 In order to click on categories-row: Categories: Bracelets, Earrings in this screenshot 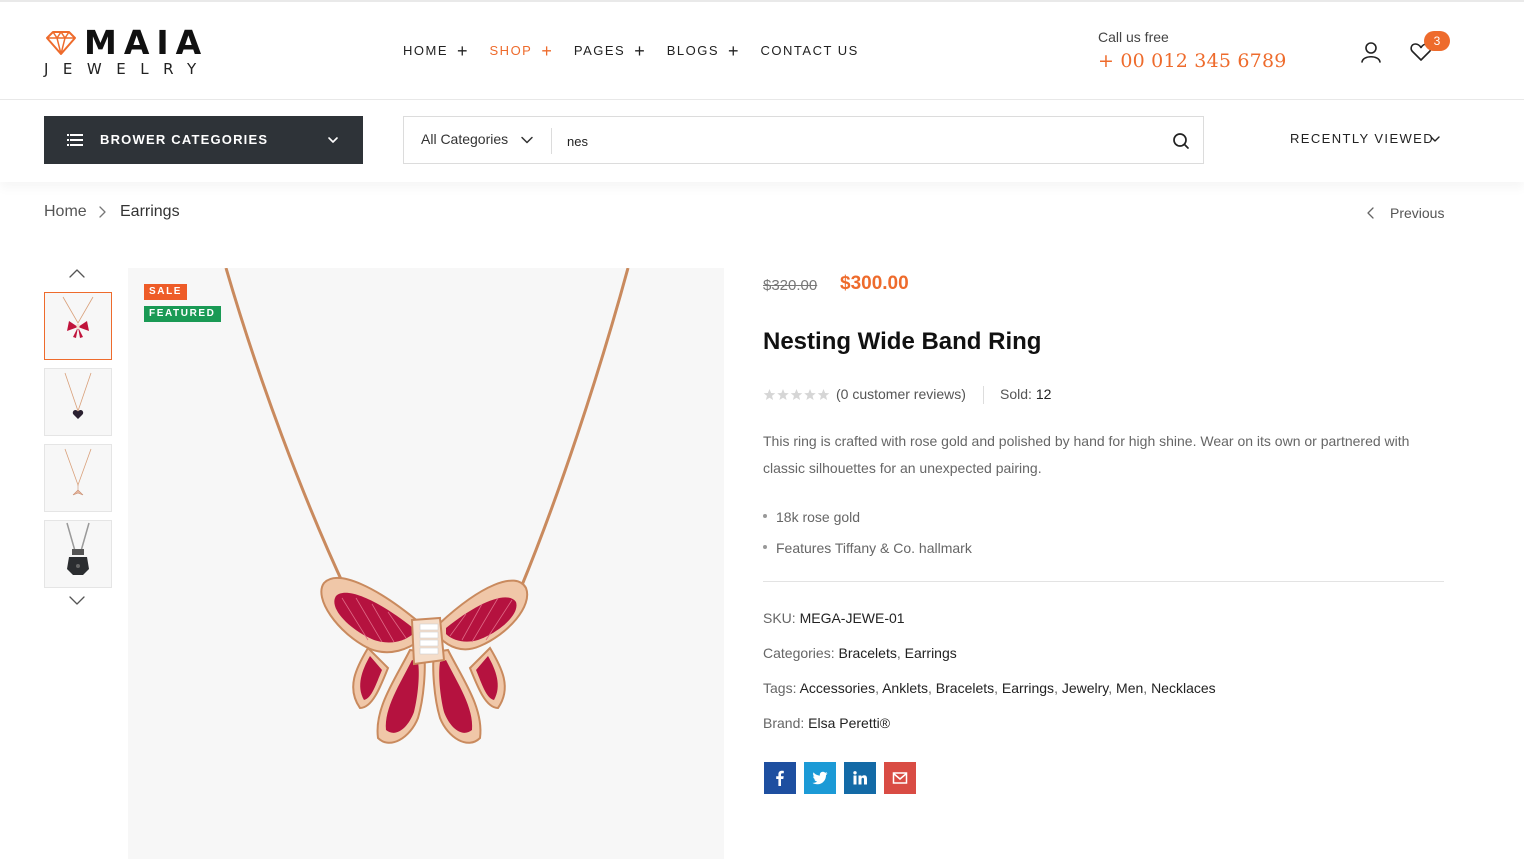, I will do `click(860, 653)`.